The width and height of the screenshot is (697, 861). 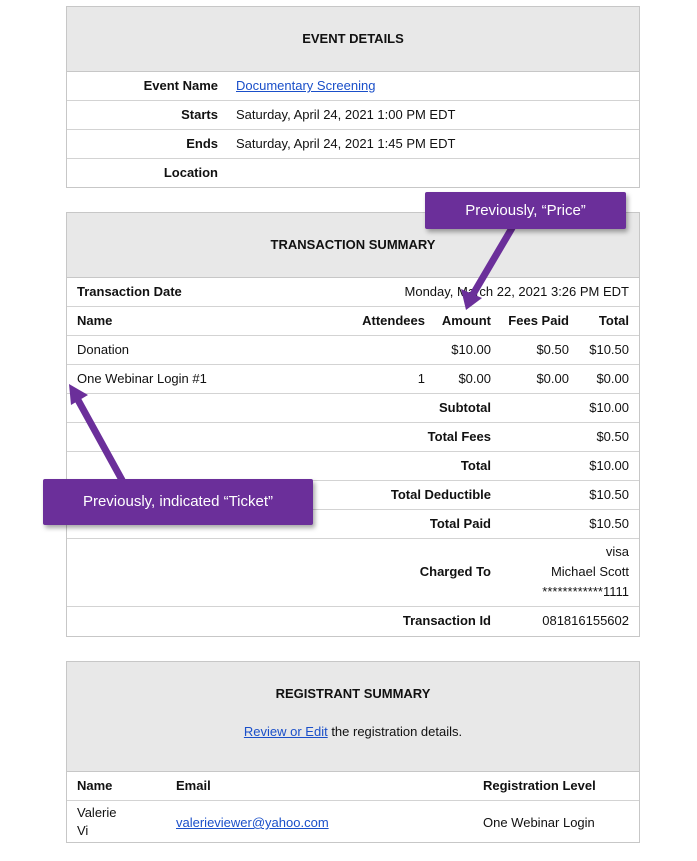 What do you see at coordinates (395, 731) in the screenshot?
I see `review-edit-text: the registration details.` at bounding box center [395, 731].